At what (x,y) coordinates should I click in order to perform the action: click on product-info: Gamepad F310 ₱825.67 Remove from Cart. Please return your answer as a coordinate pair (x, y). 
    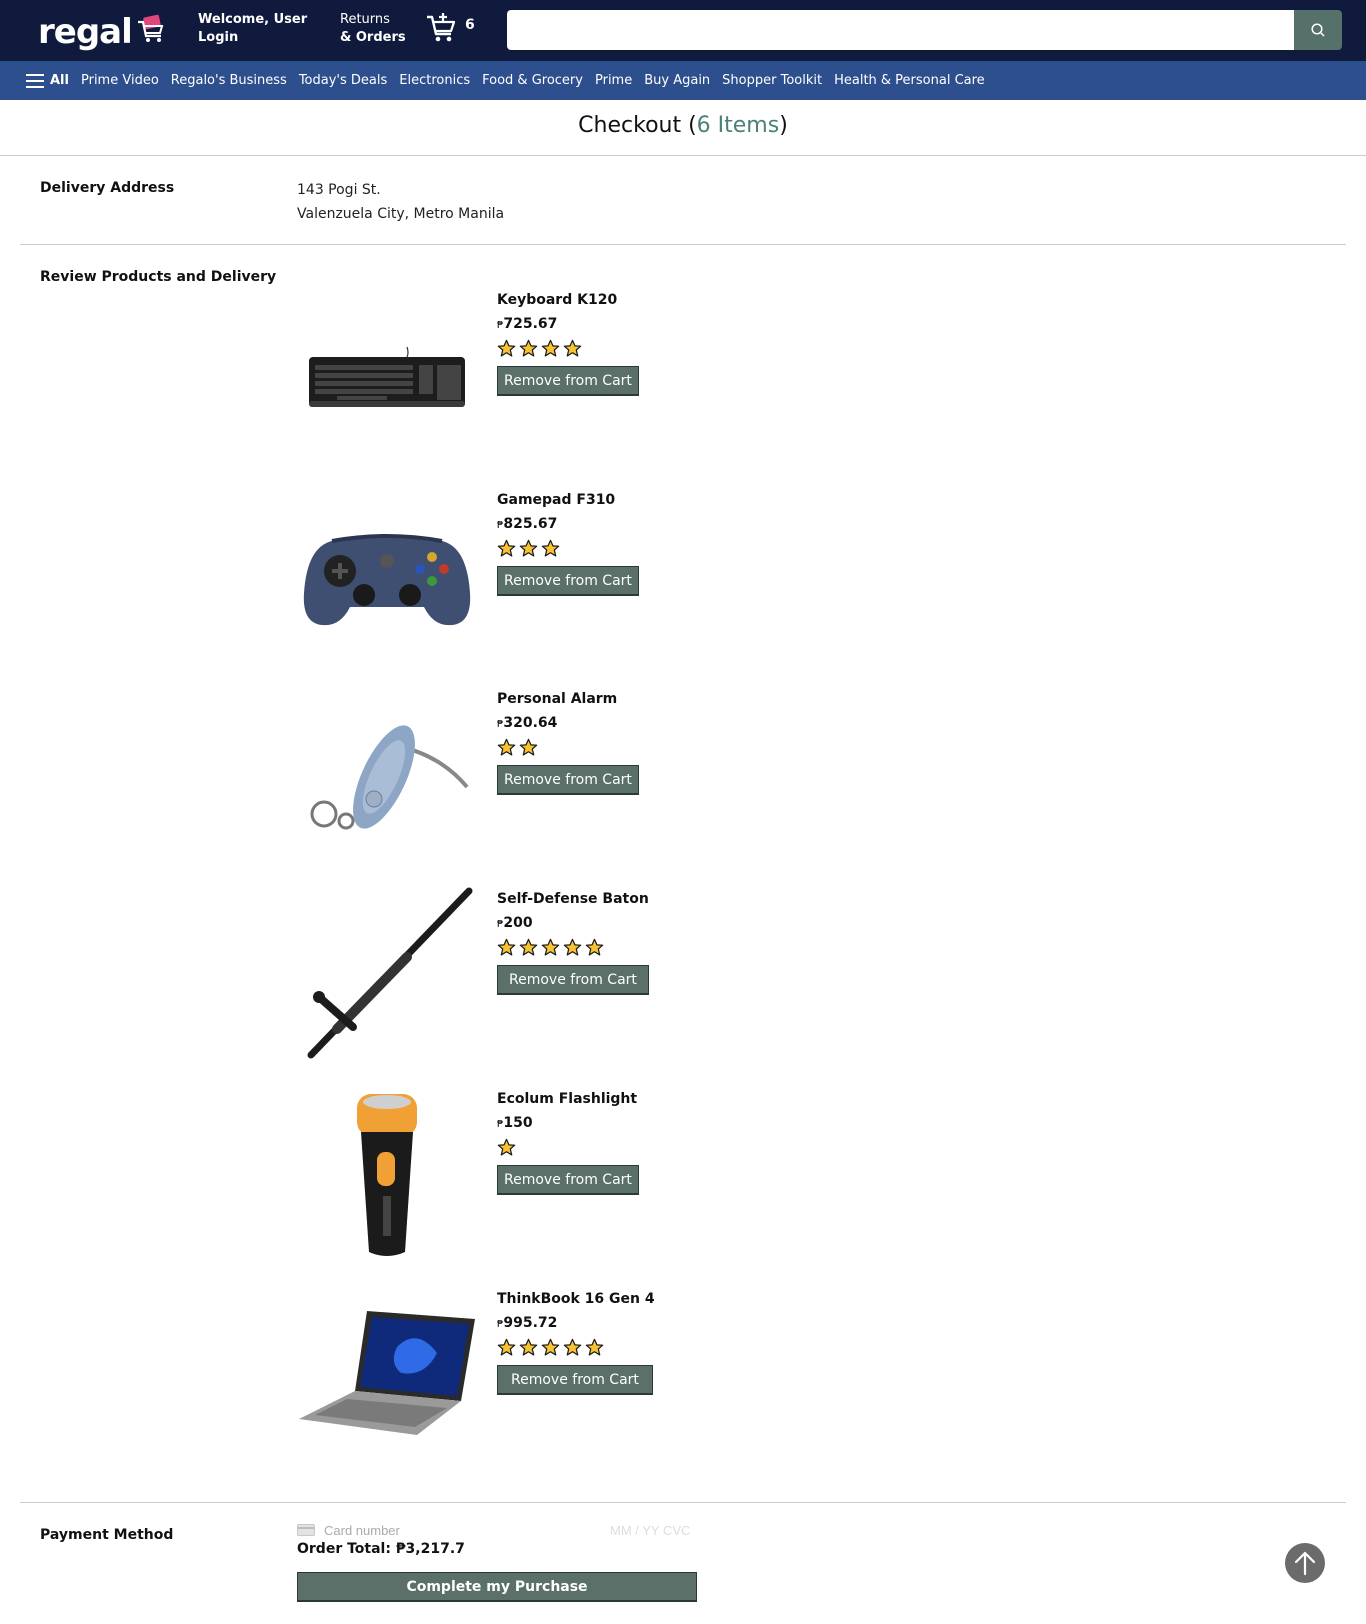
    Looking at the image, I should click on (568, 542).